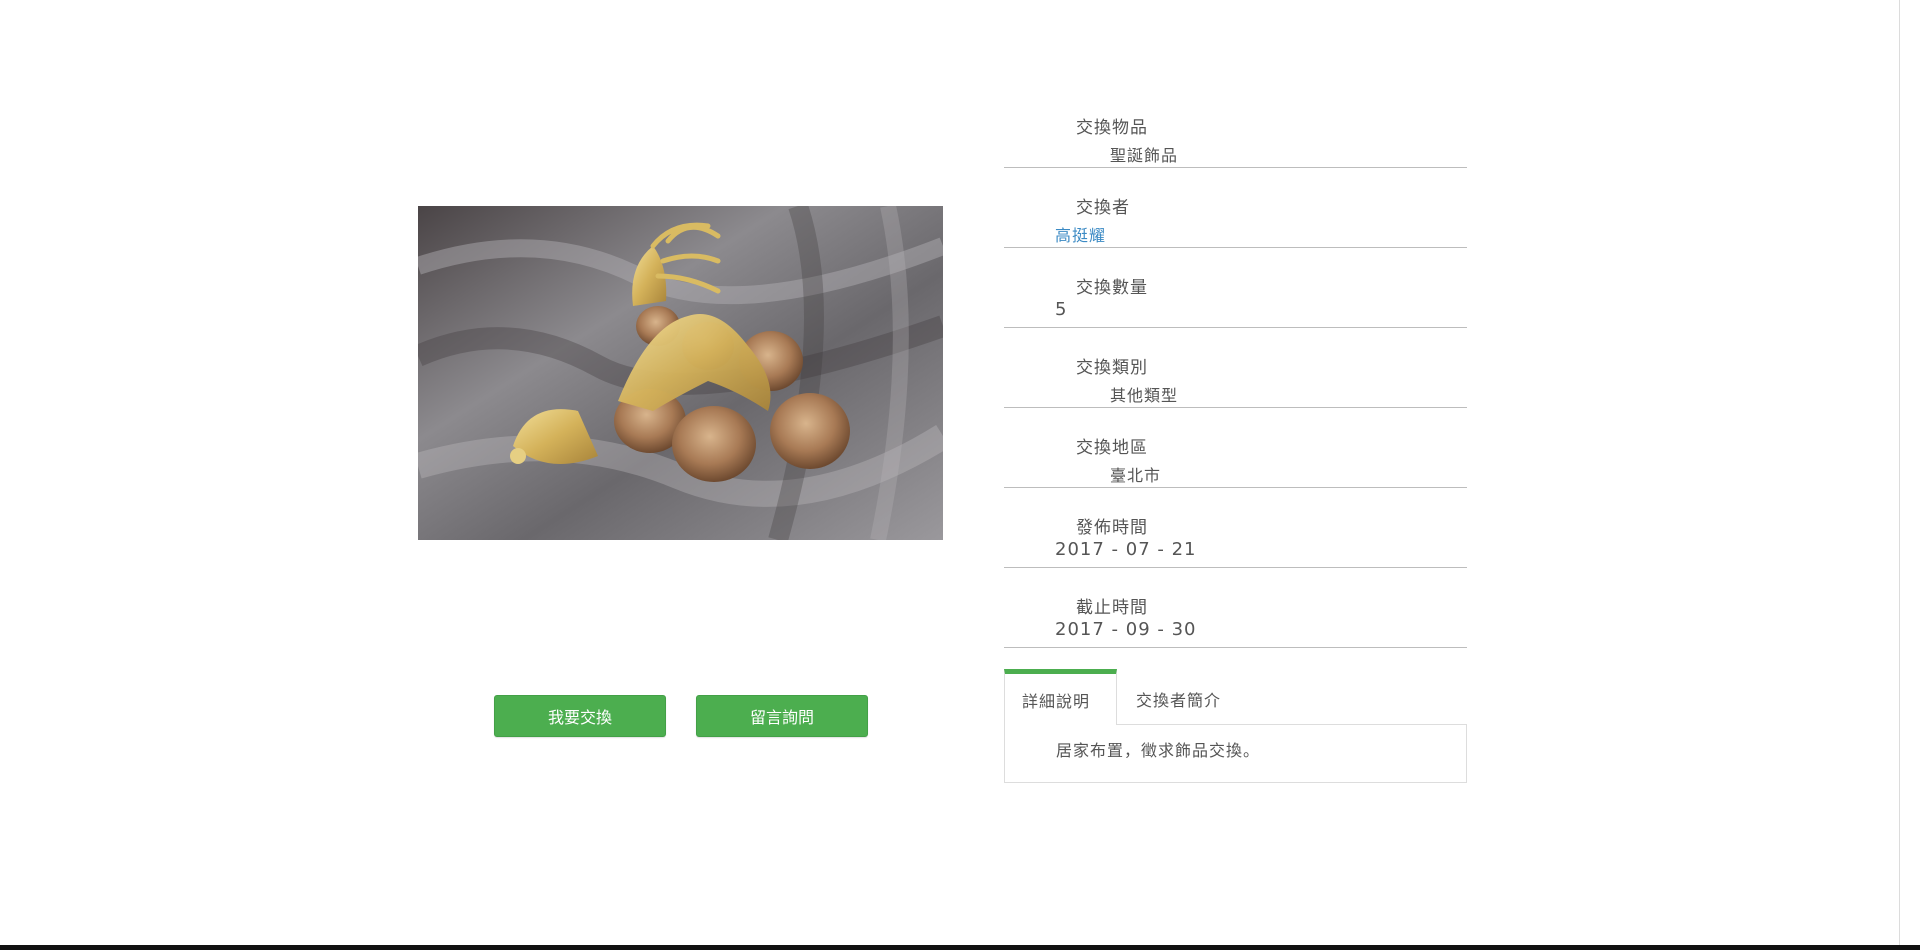 The image size is (1920, 950). What do you see at coordinates (1112, 448) in the screenshot?
I see `region-label: 交換地區` at bounding box center [1112, 448].